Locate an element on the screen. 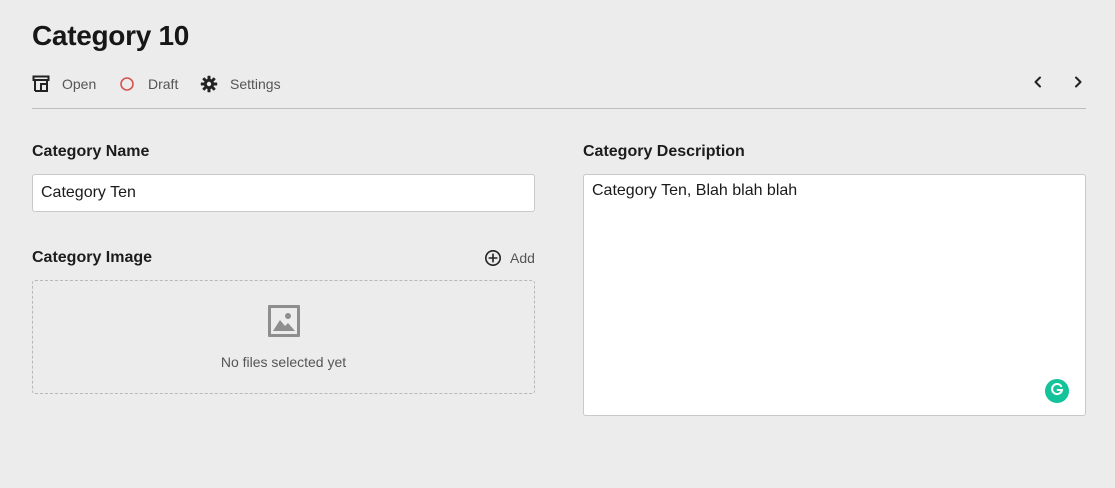 This screenshot has height=488, width=1115. open-button: Open is located at coordinates (64, 84).